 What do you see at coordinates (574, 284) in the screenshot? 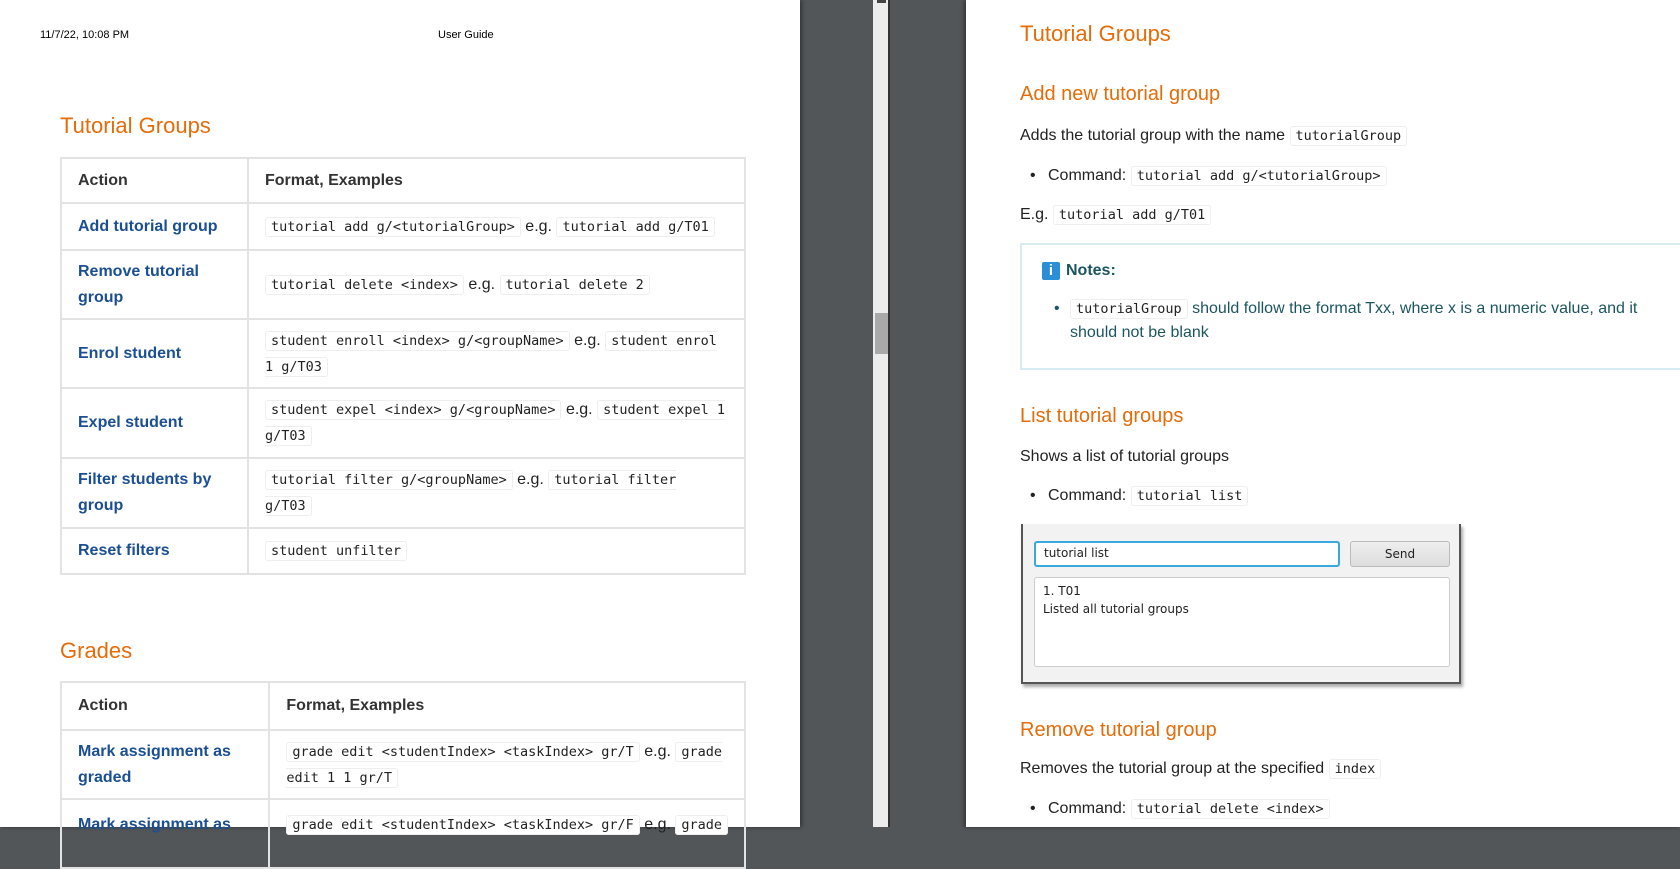
I see `example-code: tutorial delete 2` at bounding box center [574, 284].